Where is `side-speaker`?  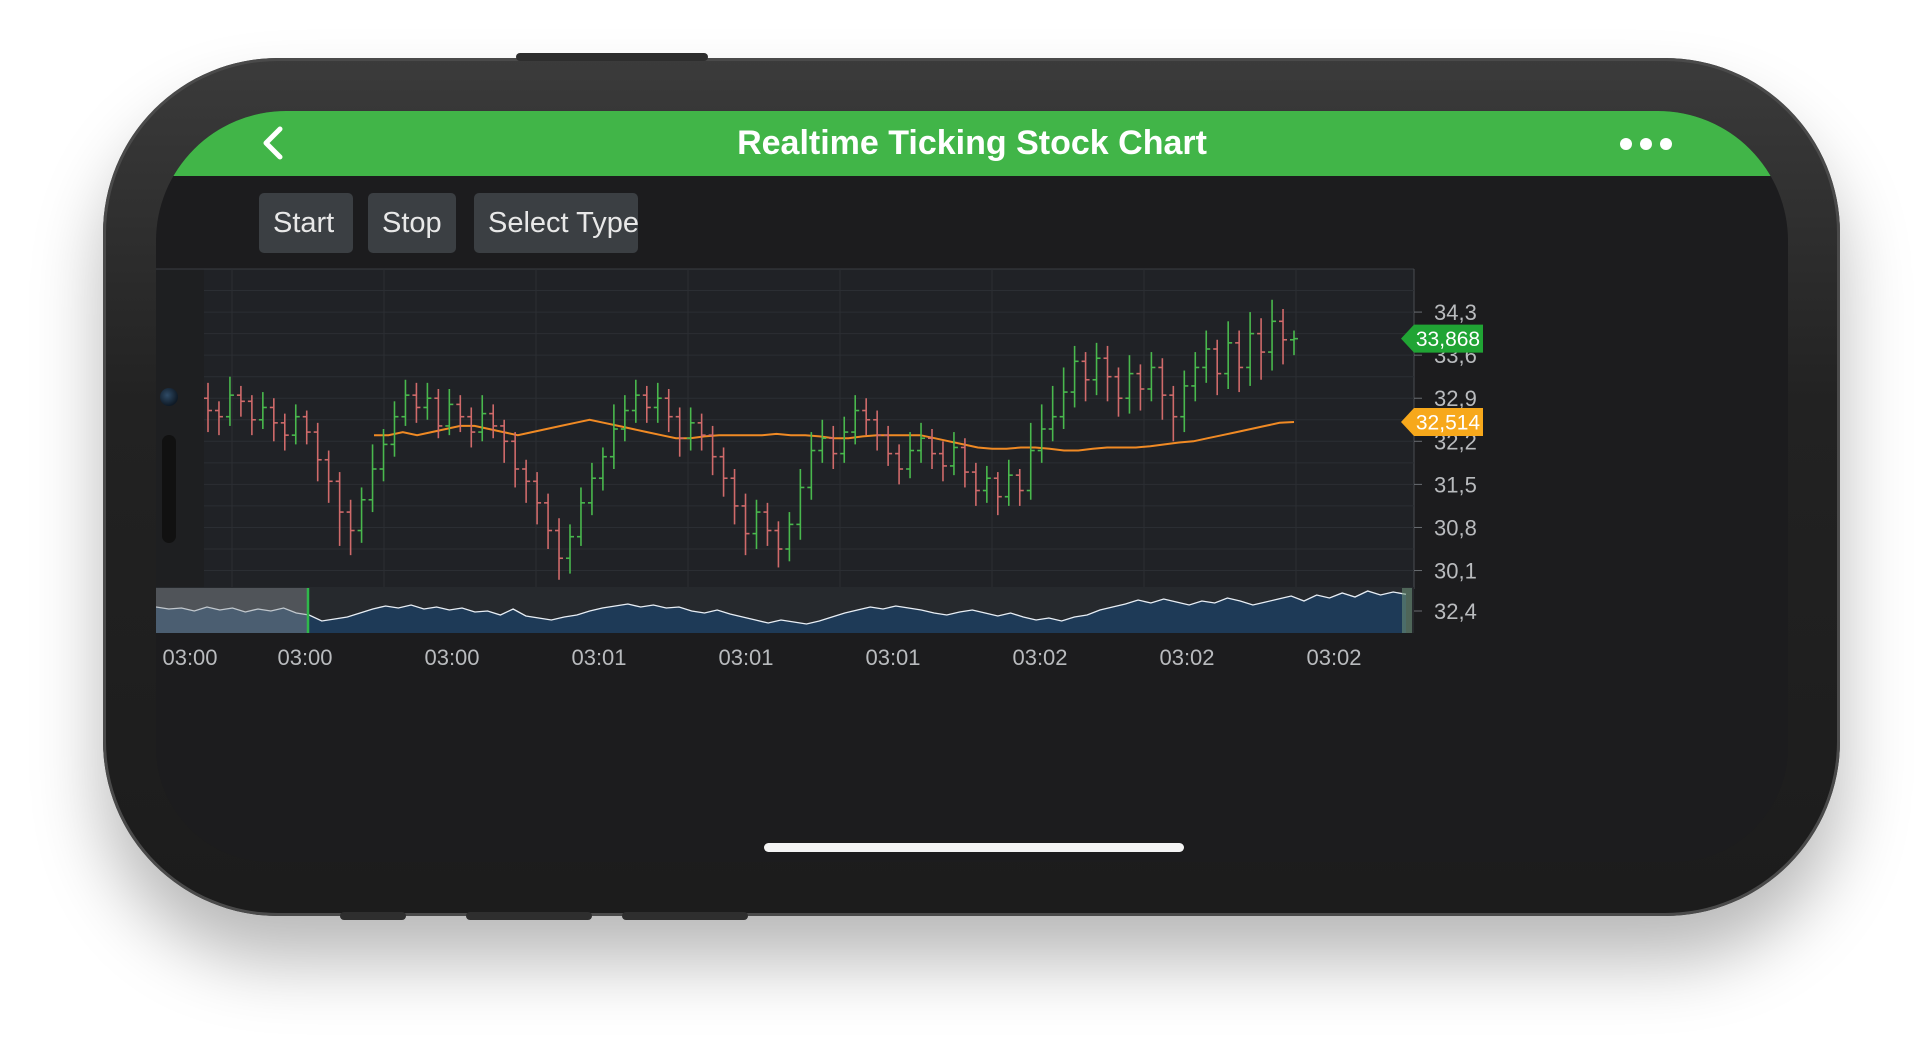 side-speaker is located at coordinates (169, 489).